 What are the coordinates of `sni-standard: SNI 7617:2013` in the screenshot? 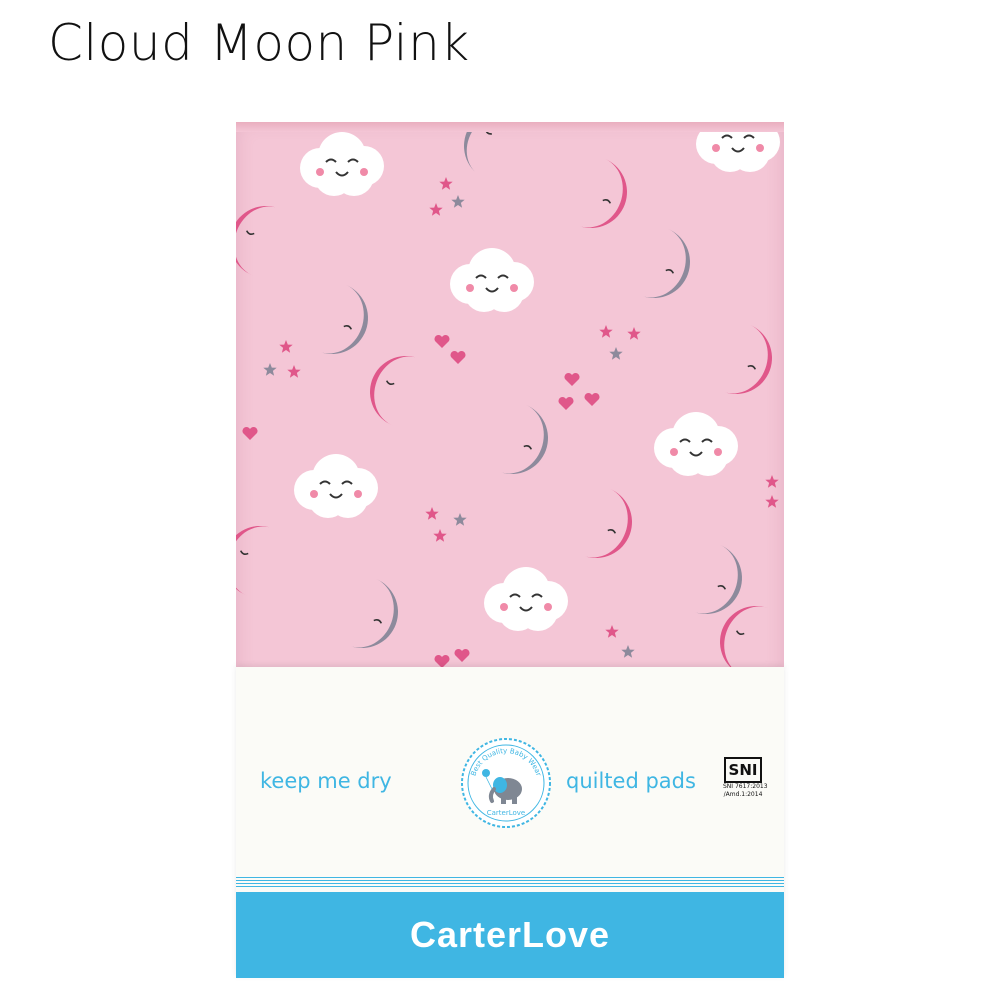 It's located at (745, 786).